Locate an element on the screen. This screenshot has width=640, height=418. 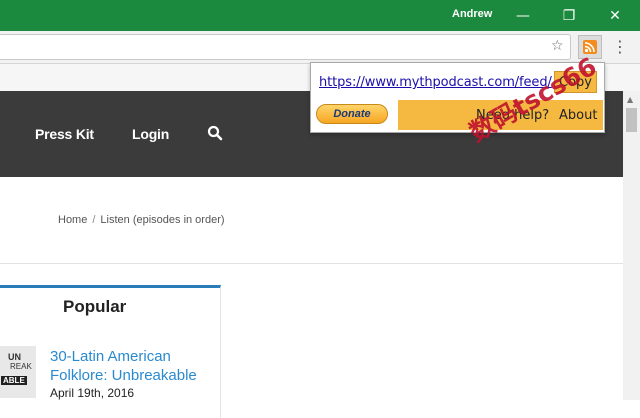
profile-name: Andrew is located at coordinates (472, 14).